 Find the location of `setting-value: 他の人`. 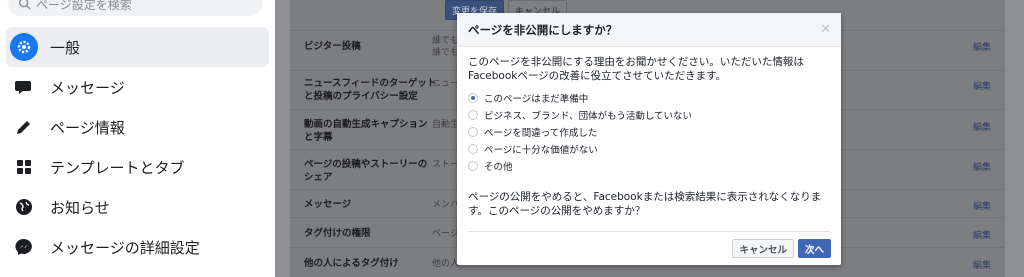

setting-value: 他の人 is located at coordinates (446, 264).